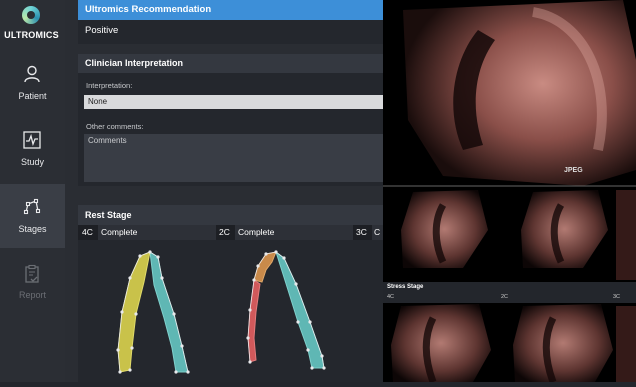  I want to click on bullseye-segment-models, so click(221, 312).